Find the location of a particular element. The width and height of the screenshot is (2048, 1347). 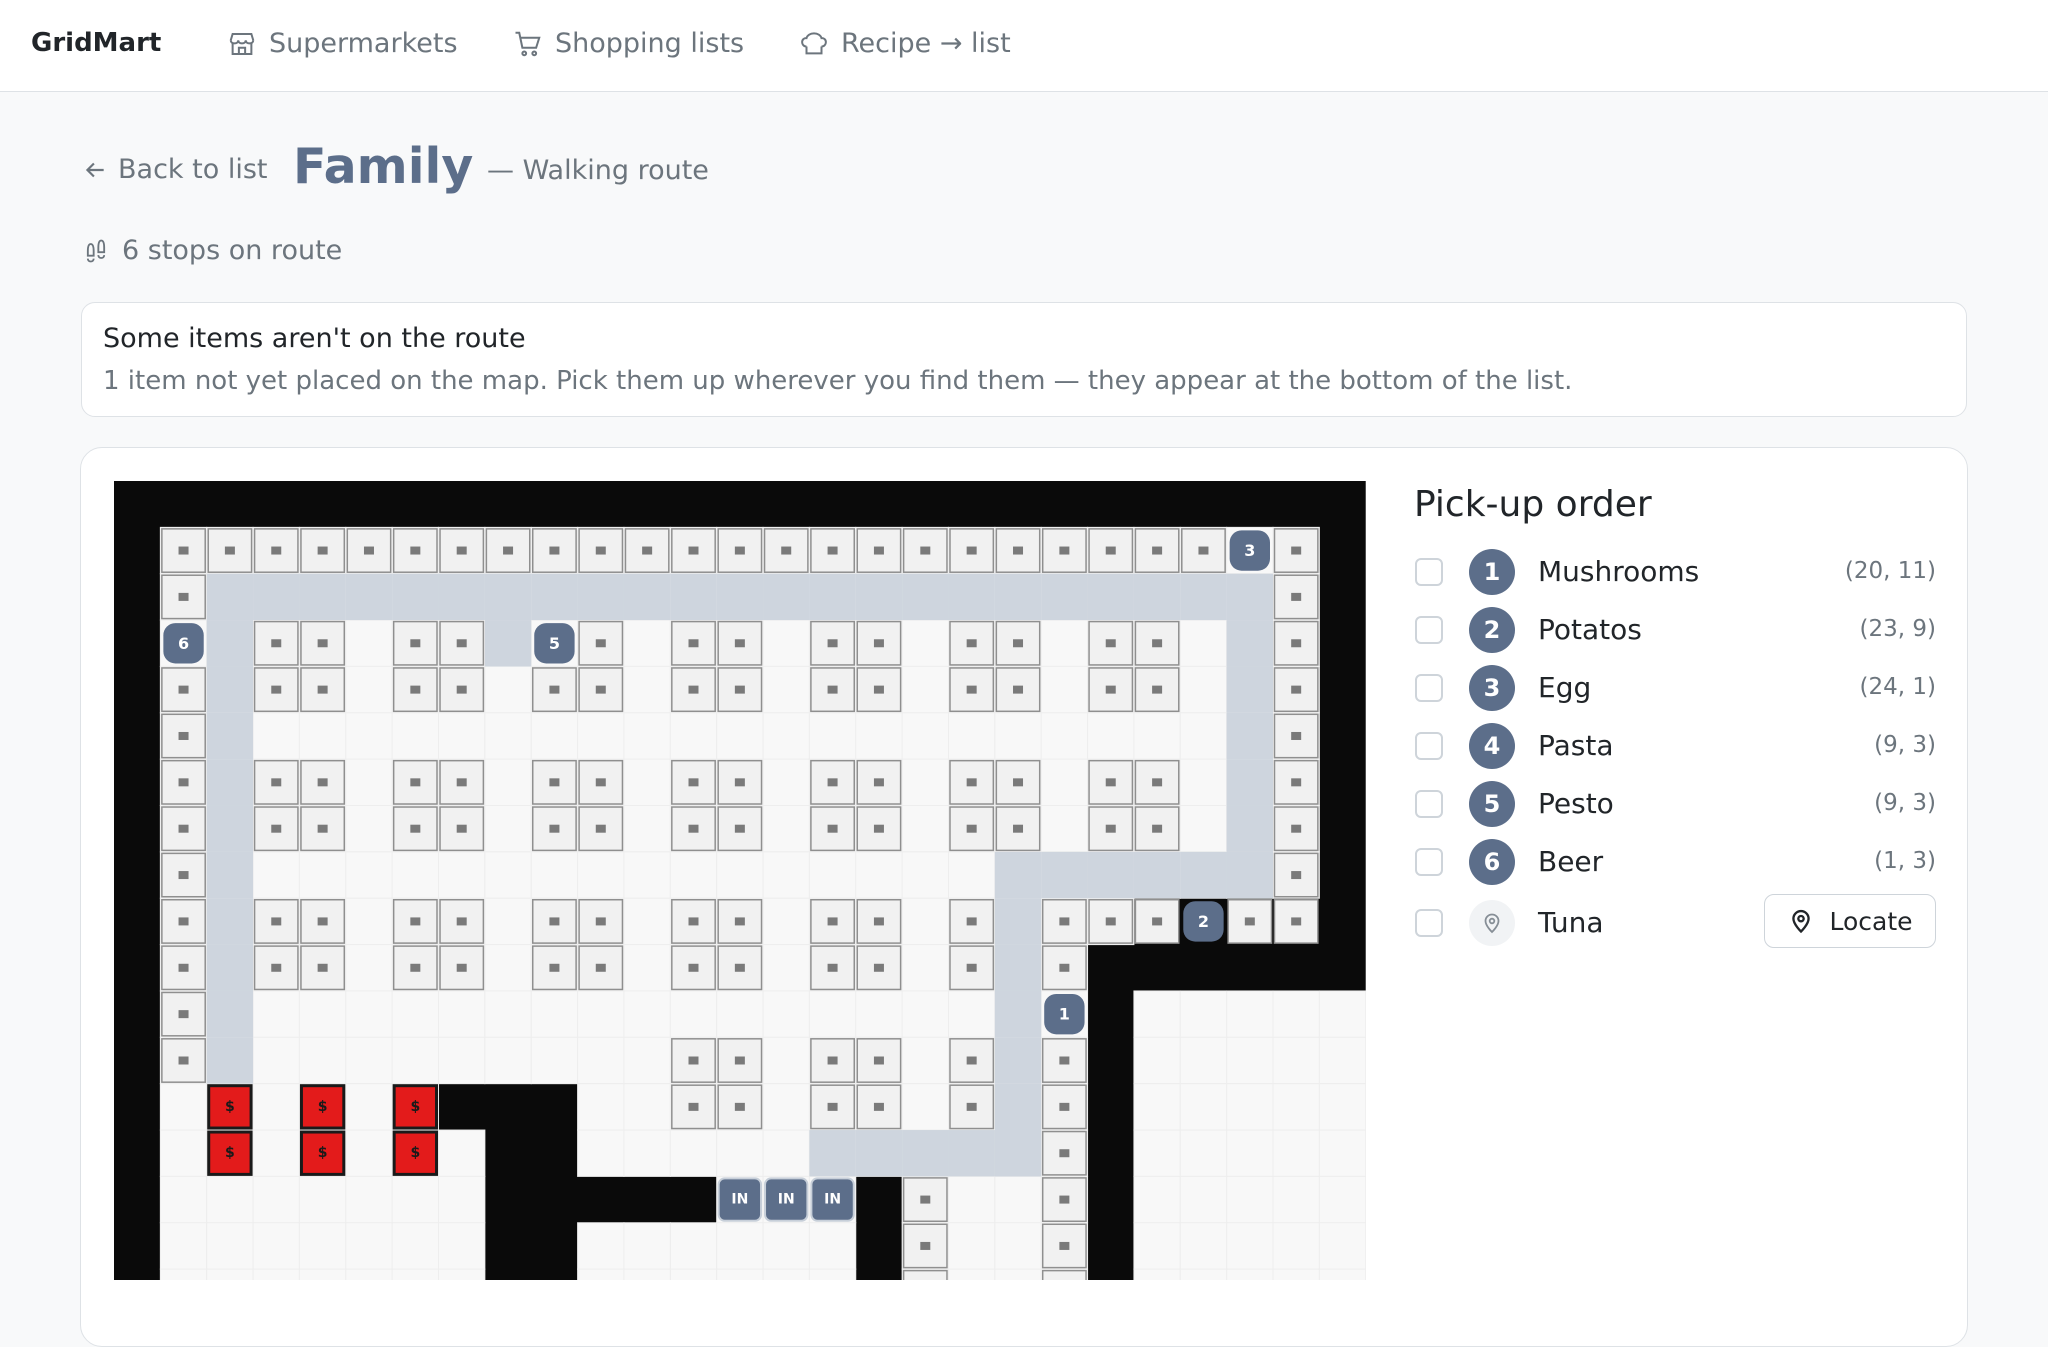

stops-count: 6 stops on route is located at coordinates (212, 250).